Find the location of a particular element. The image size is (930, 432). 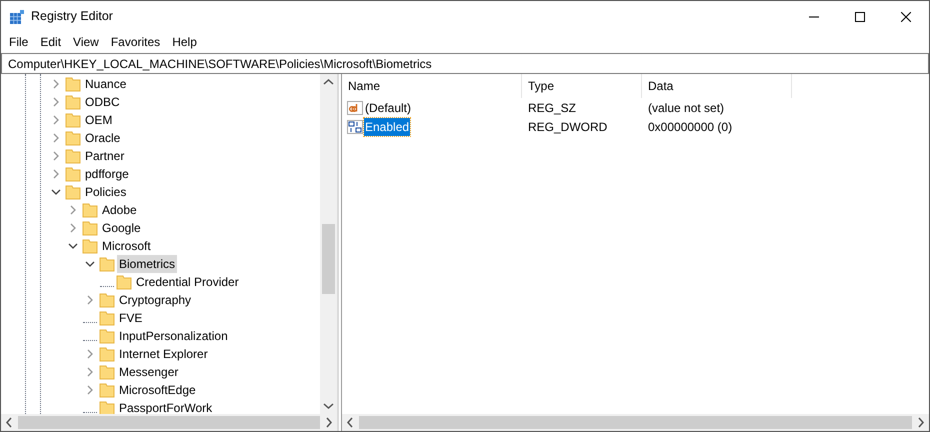

tree-item: Google is located at coordinates (121, 228).